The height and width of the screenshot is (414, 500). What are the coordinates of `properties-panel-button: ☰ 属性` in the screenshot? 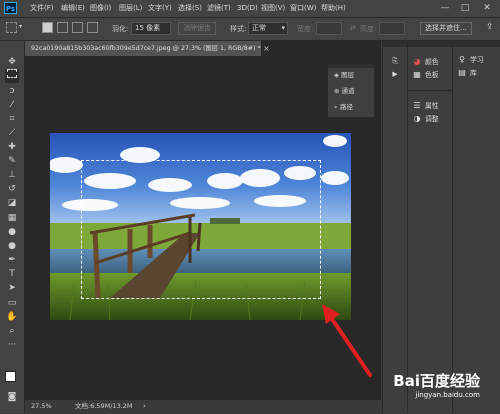 It's located at (432, 105).